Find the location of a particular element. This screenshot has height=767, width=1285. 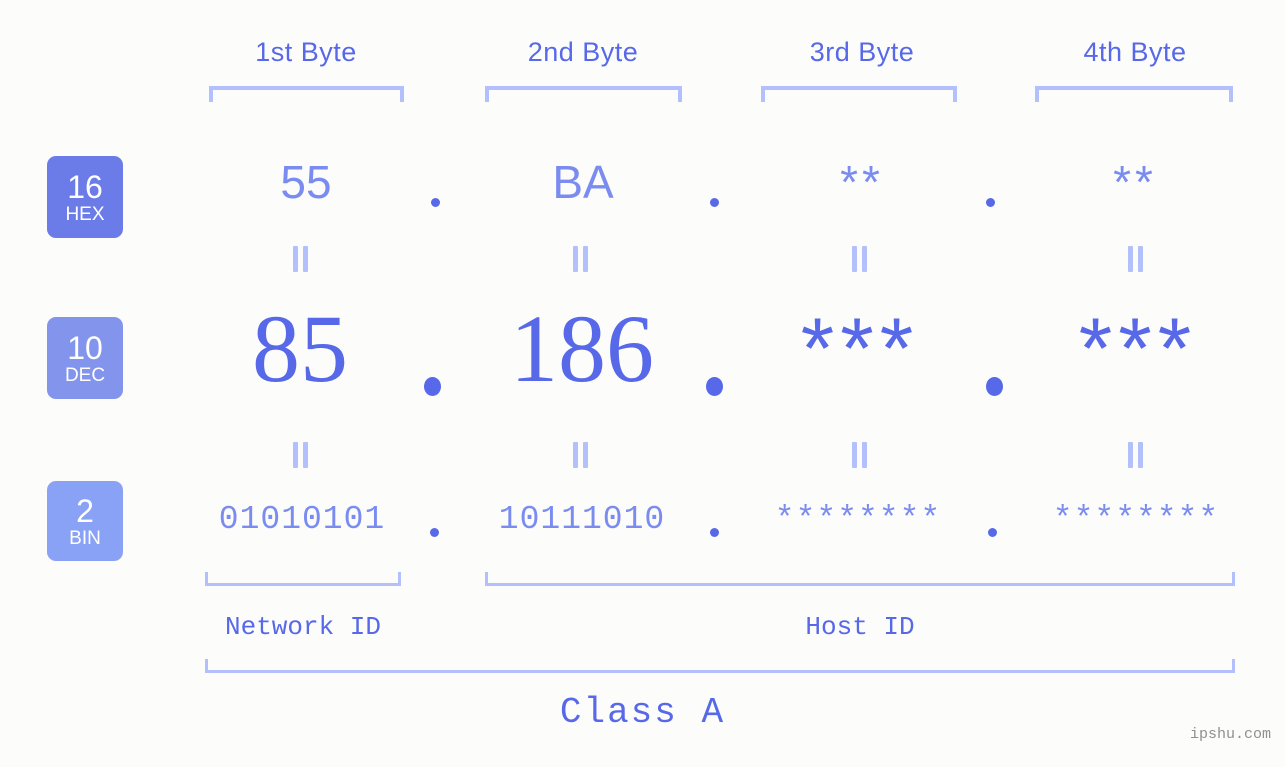

bin-byte-1: 01010101 is located at coordinates (302, 519).